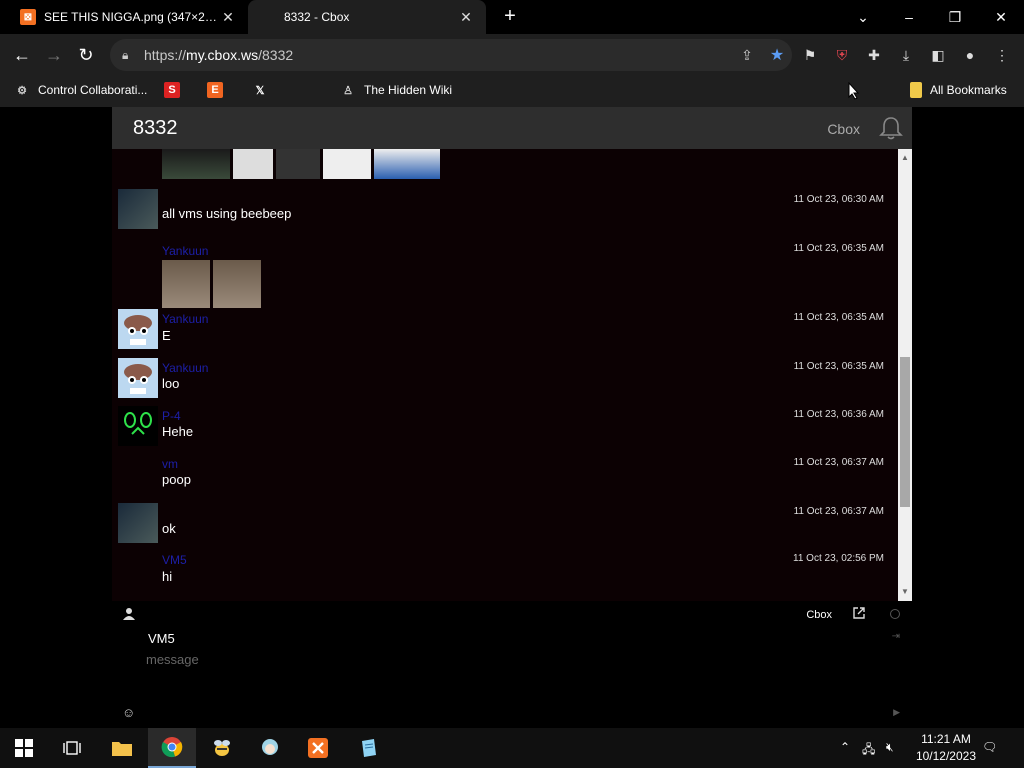 This screenshot has width=1024, height=768. I want to click on composer-username: VM5, so click(161, 638).